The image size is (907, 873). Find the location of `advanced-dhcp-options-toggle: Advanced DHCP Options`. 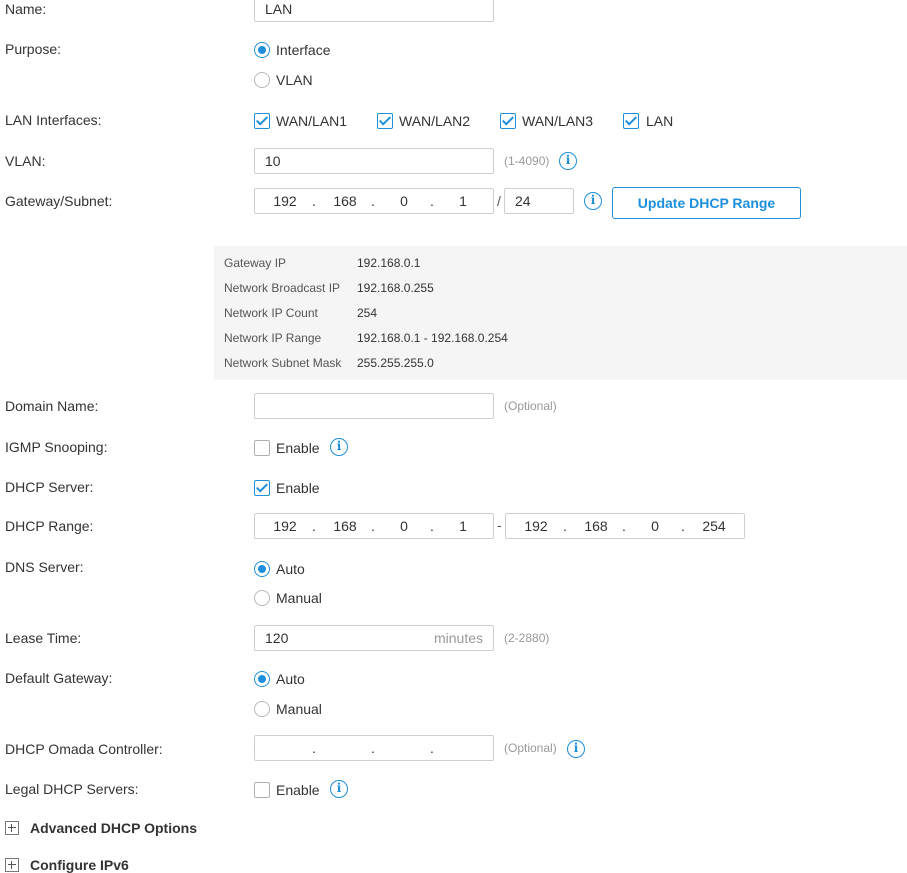

advanced-dhcp-options-toggle: Advanced DHCP Options is located at coordinates (113, 828).